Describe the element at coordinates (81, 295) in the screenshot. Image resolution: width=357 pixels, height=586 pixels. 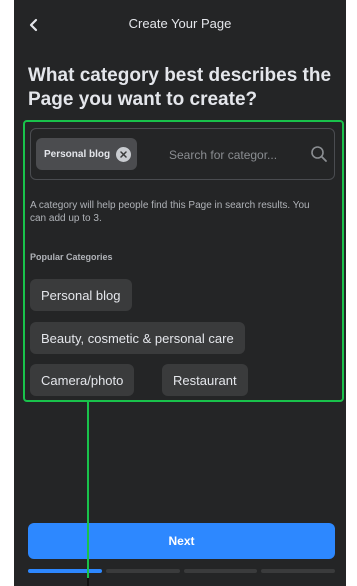
I see `category-chip-personal-blog: Personal blog` at that location.